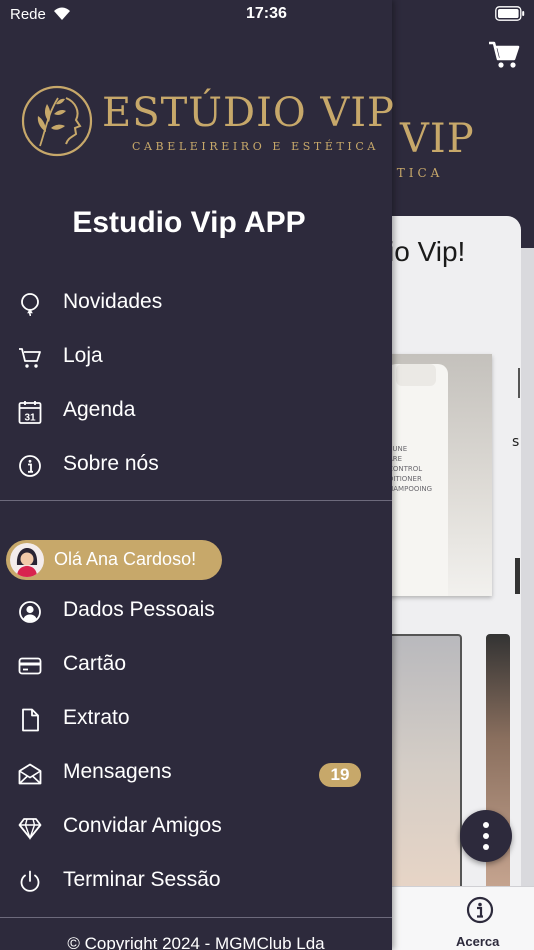  I want to click on footer-divider, so click(196, 917).